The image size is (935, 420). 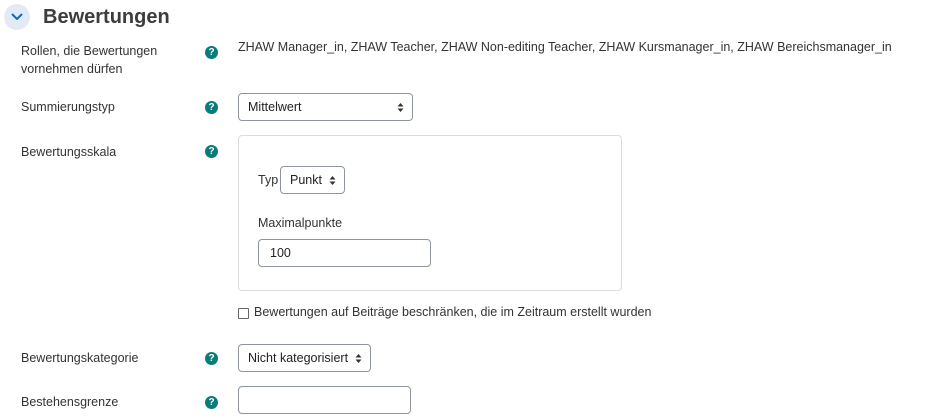 What do you see at coordinates (211, 358) in the screenshot?
I see `category-help-icon: ?` at bounding box center [211, 358].